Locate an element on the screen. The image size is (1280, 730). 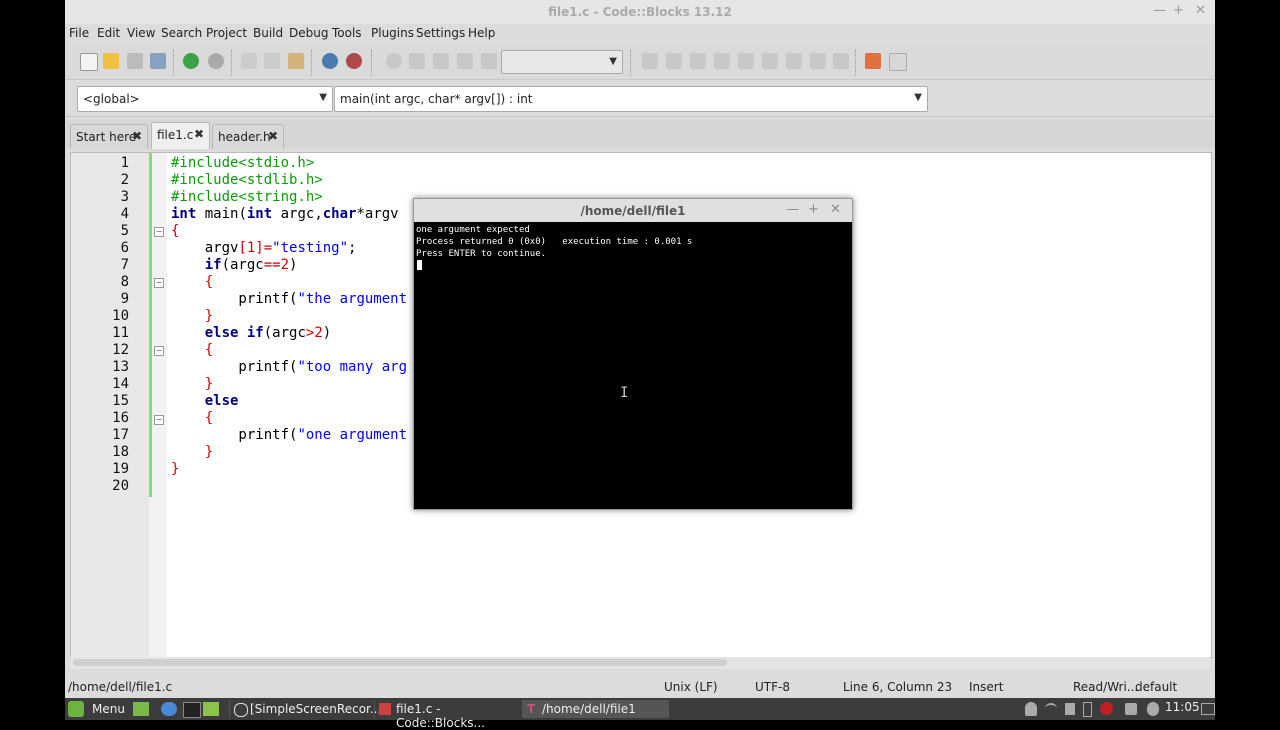
horizontal-scrollbar is located at coordinates (640, 663).